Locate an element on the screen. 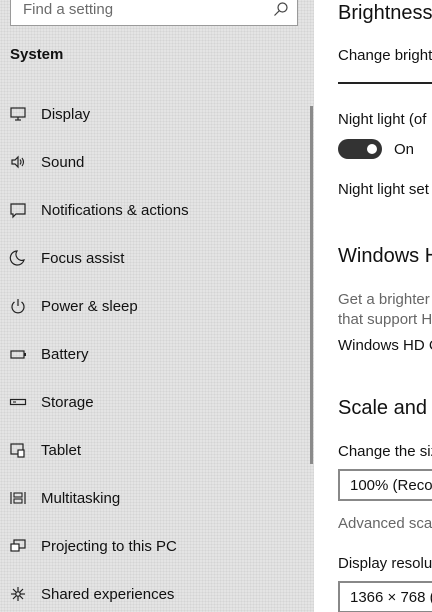 Image resolution: width=432 pixels, height=612 pixels. projecting-icon is located at coordinates (18, 545).